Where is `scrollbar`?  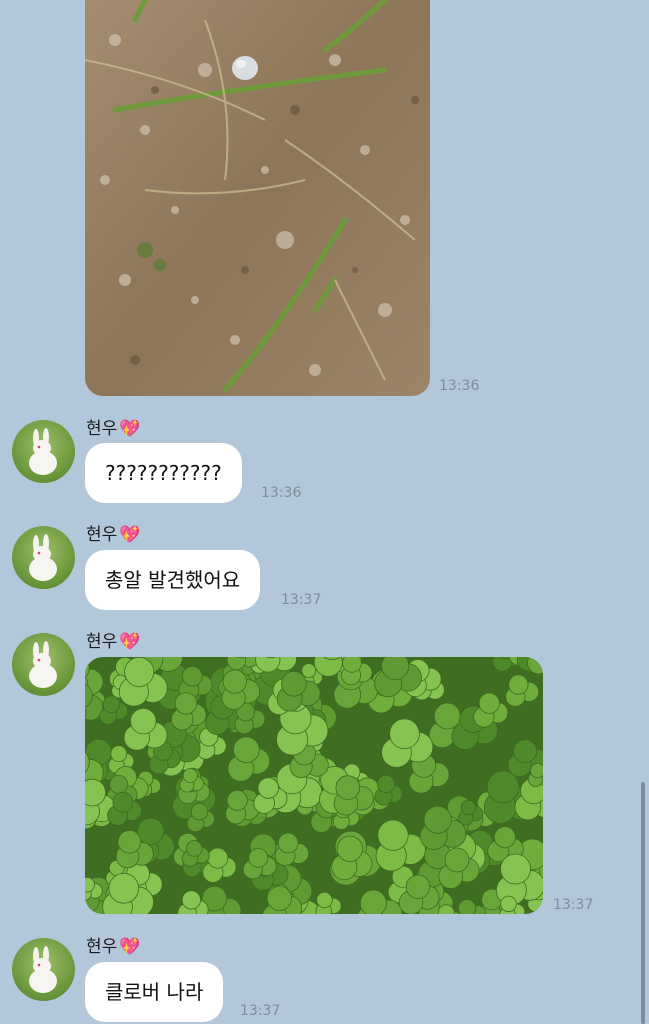
scrollbar is located at coordinates (643, 903).